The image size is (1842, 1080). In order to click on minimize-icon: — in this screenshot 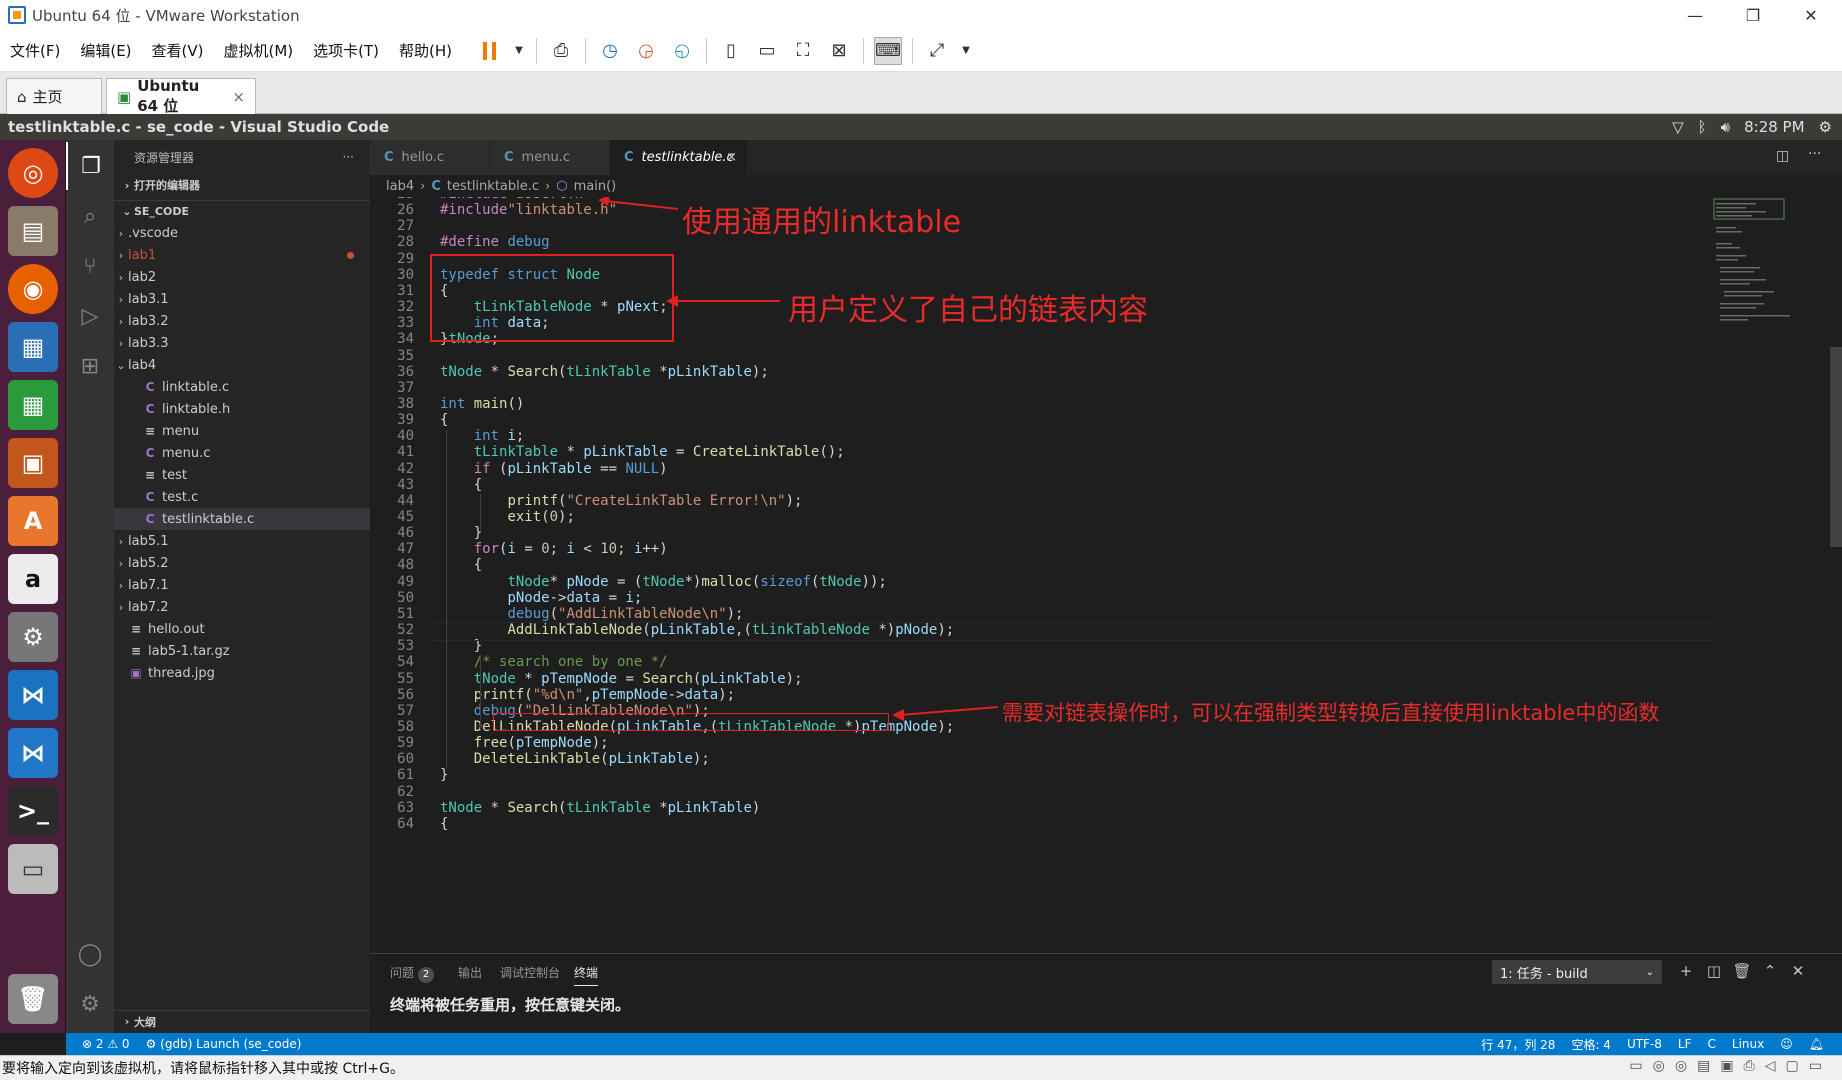, I will do `click(1695, 15)`.